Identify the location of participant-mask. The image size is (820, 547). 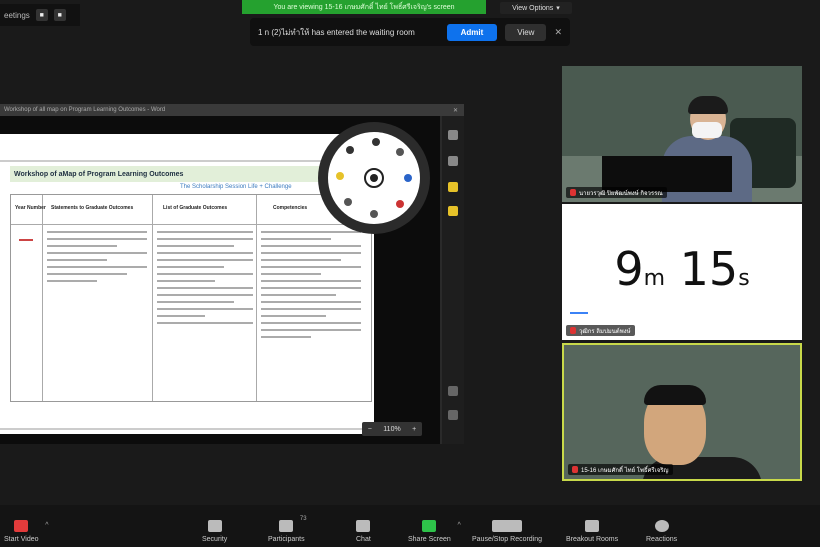
(707, 130).